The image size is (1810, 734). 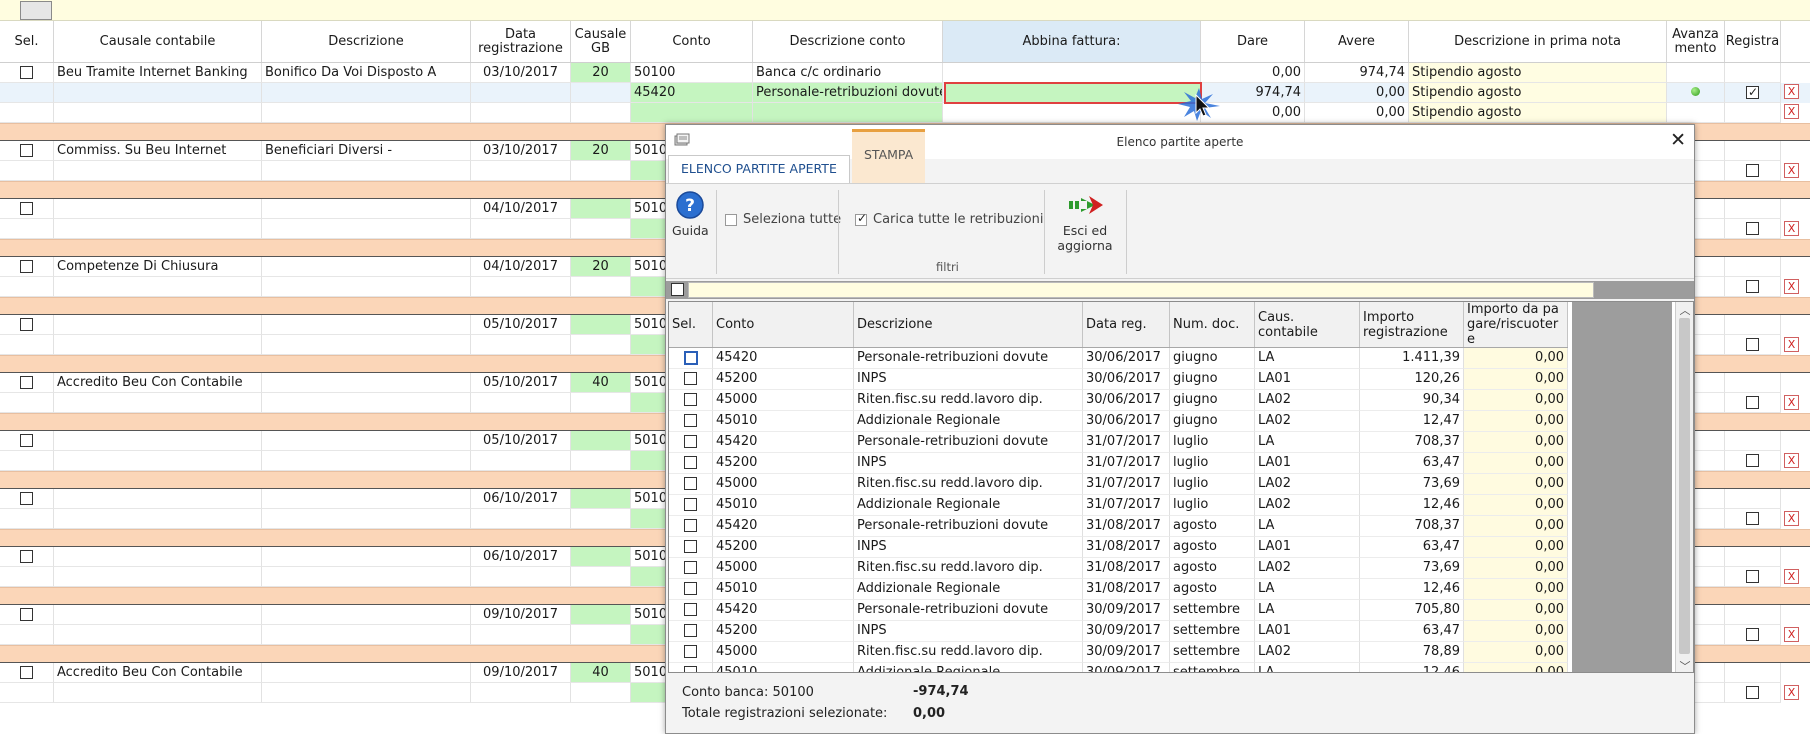 What do you see at coordinates (1126, 324) in the screenshot?
I see `col-data-reg: Data reg.` at bounding box center [1126, 324].